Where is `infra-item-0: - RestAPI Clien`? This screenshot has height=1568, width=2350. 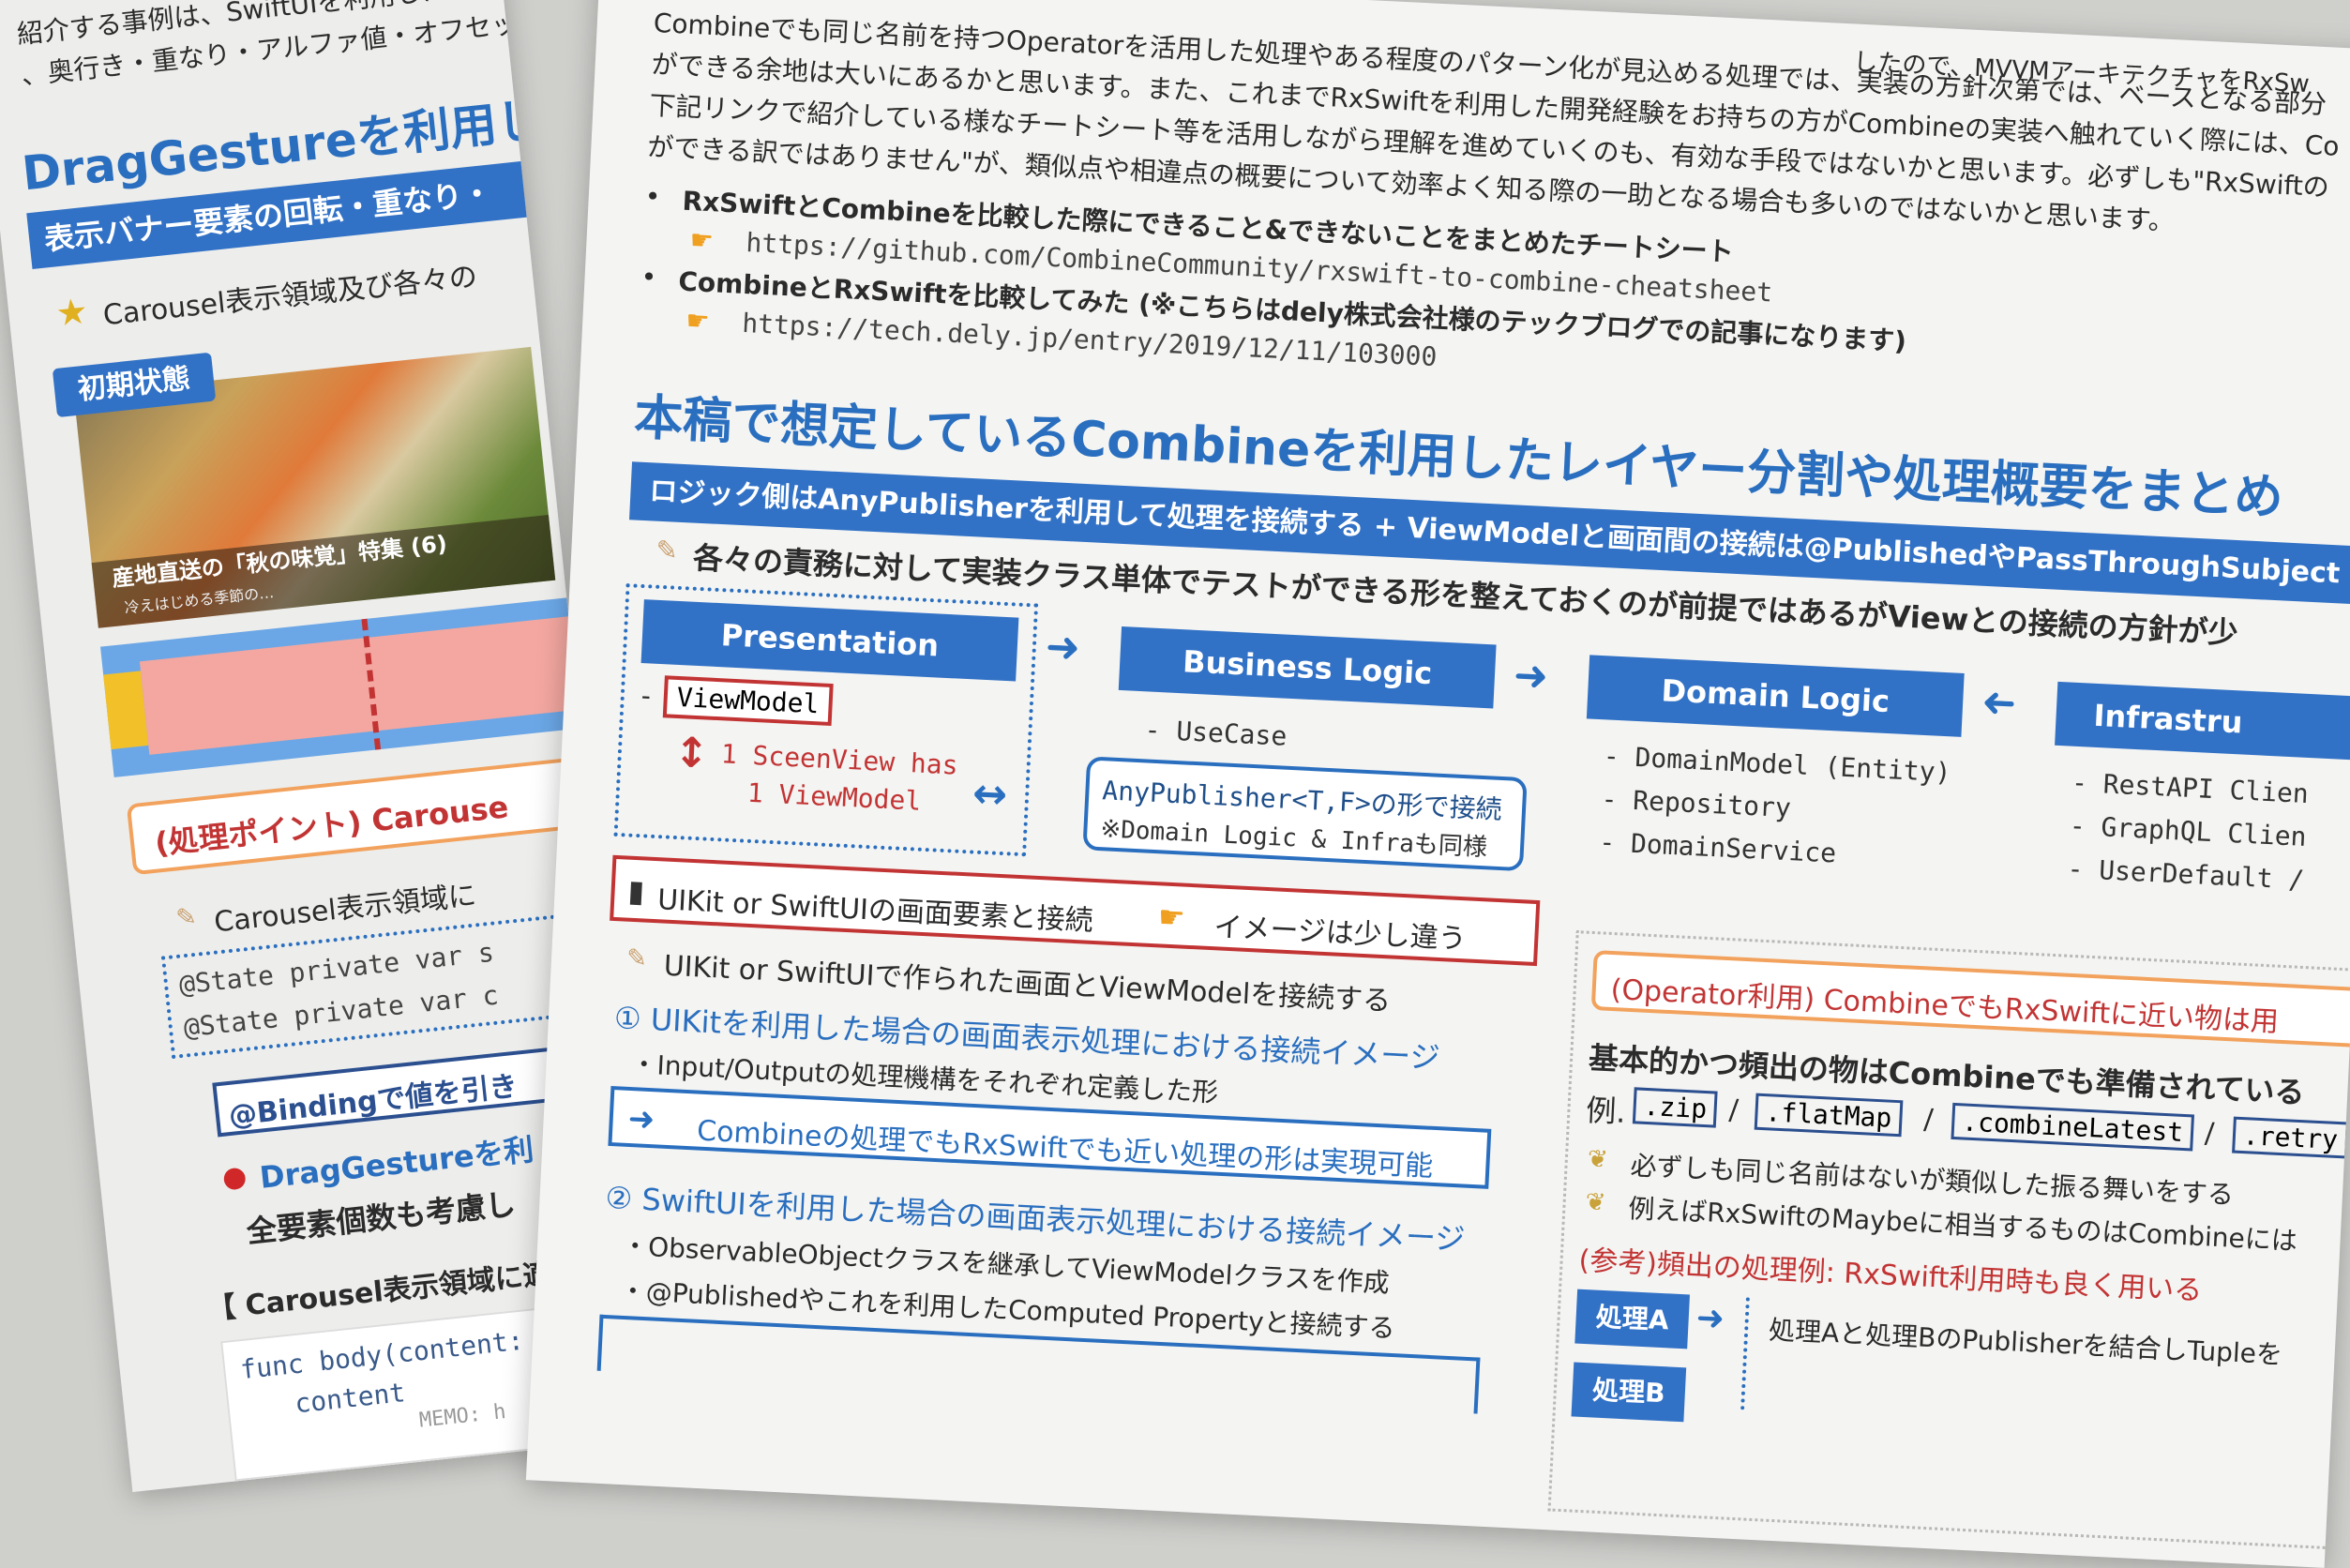
infra-item-0: - RestAPI Clien is located at coordinates (2190, 788).